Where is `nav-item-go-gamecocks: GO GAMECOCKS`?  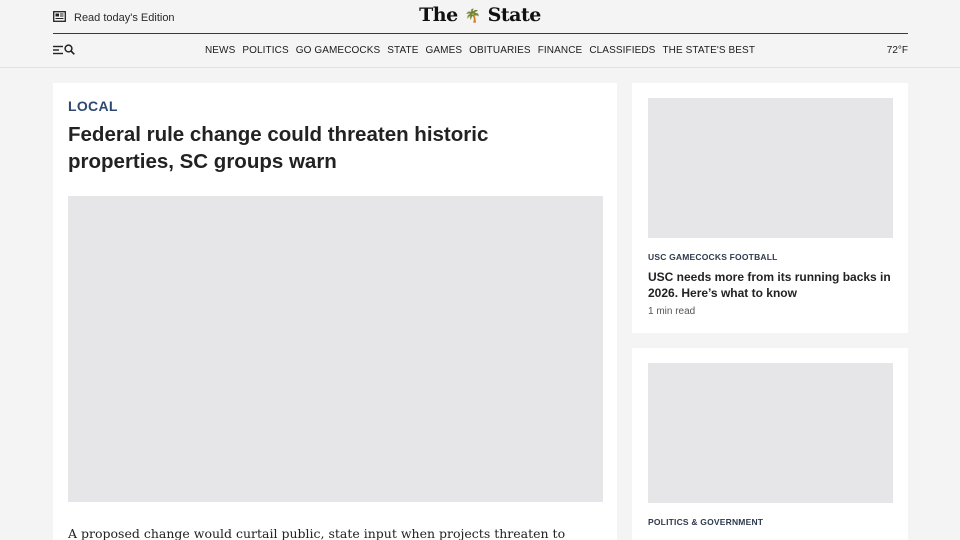 nav-item-go-gamecocks: GO GAMECOCKS is located at coordinates (338, 50).